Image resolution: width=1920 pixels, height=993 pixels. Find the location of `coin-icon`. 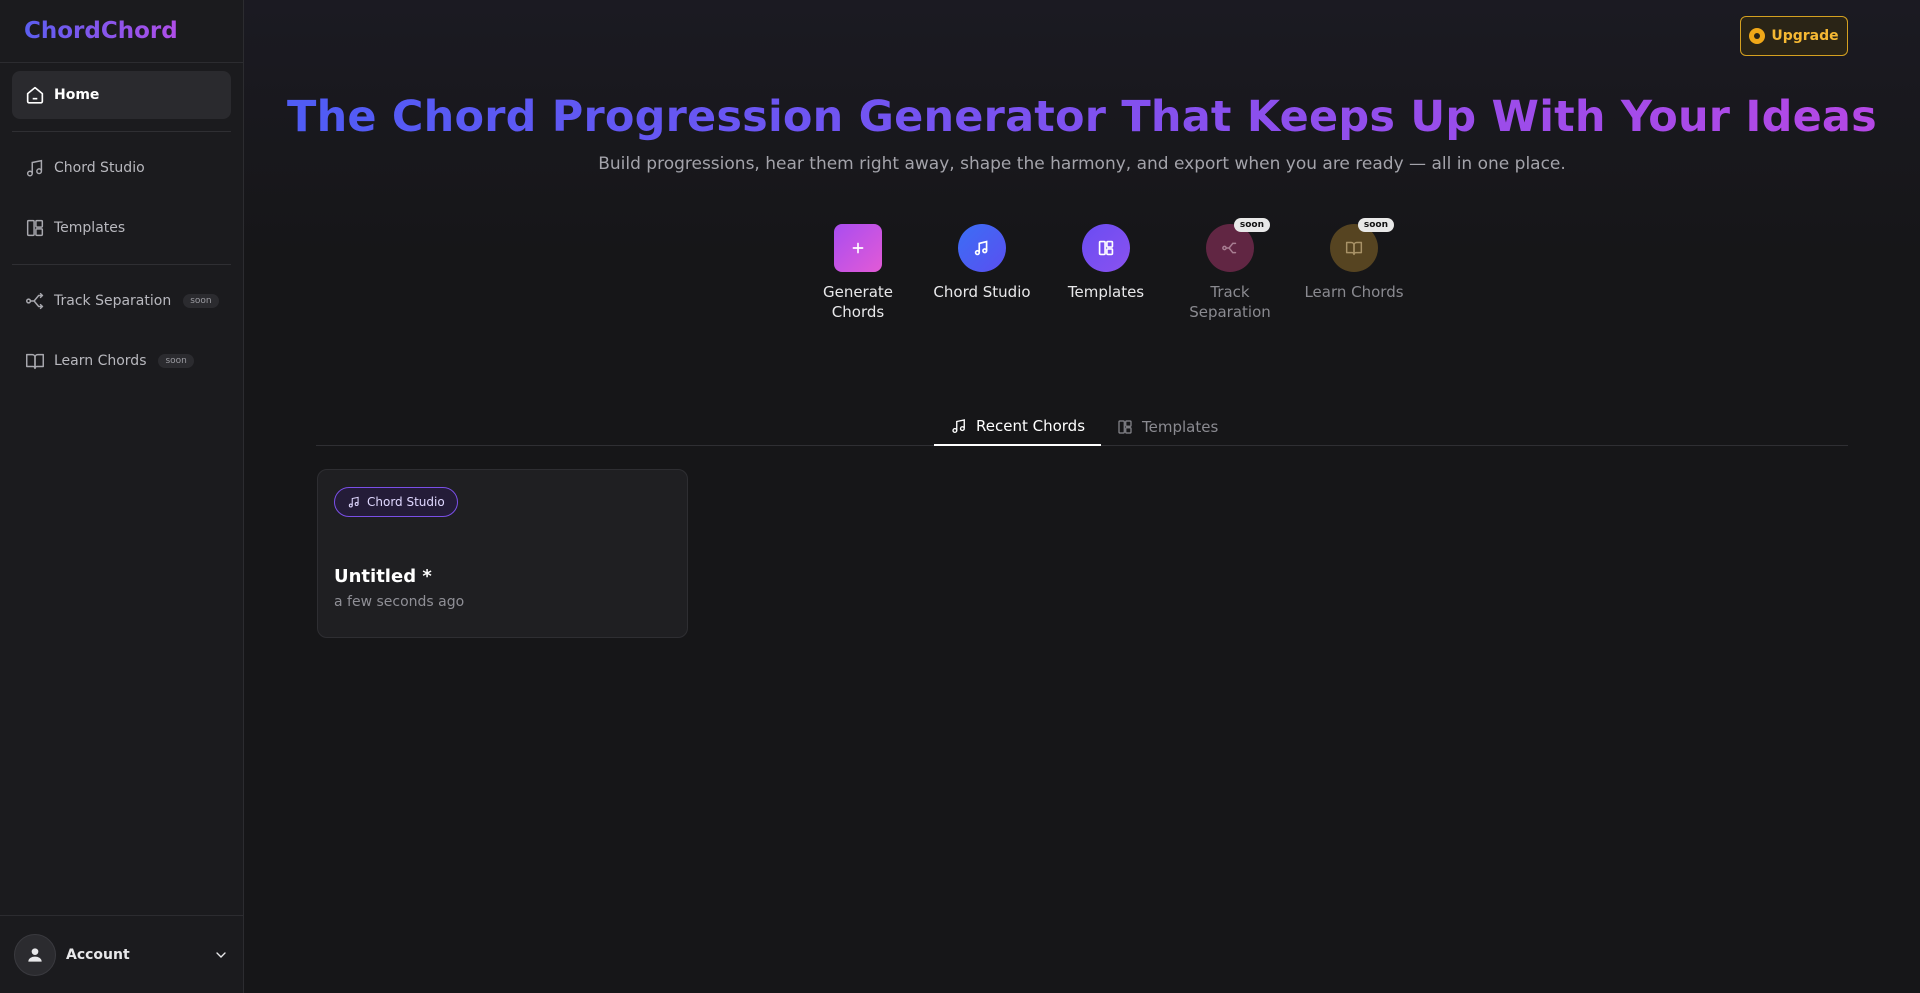

coin-icon is located at coordinates (1757, 36).